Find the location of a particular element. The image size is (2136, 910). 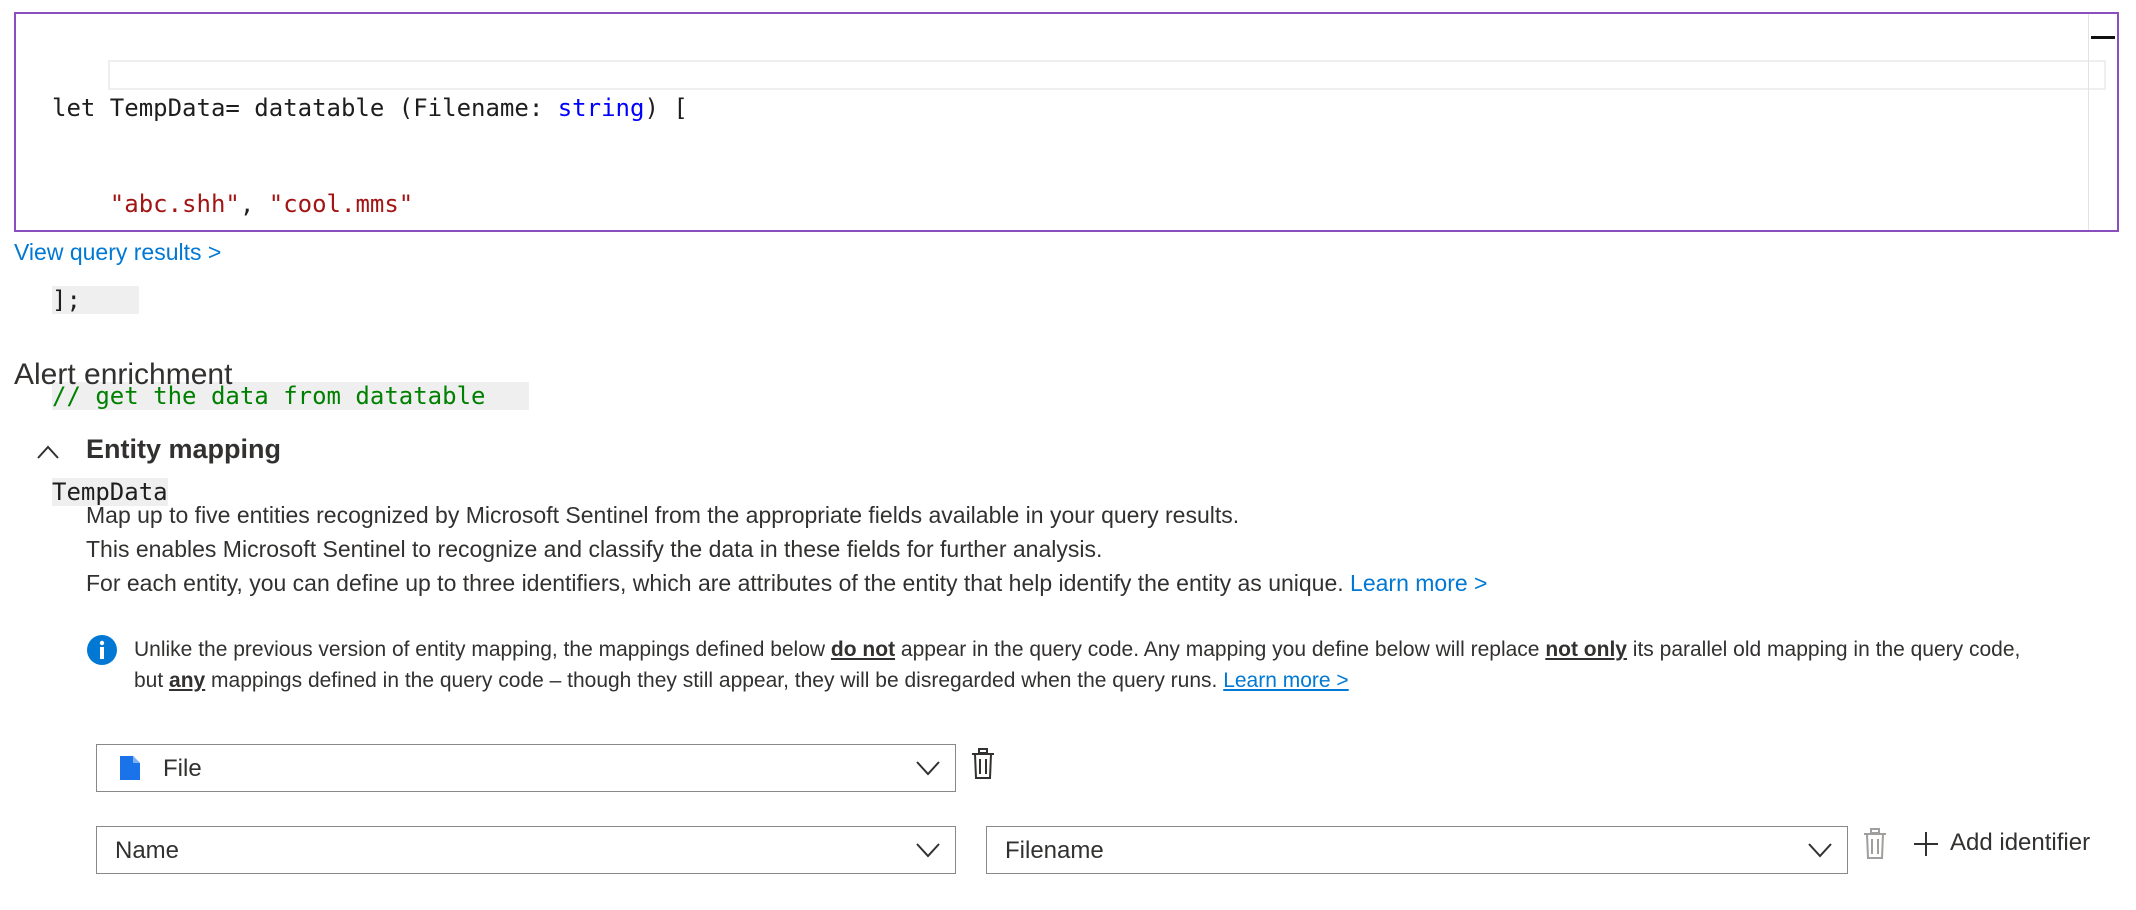

identifier-value: Name is located at coordinates (147, 850).